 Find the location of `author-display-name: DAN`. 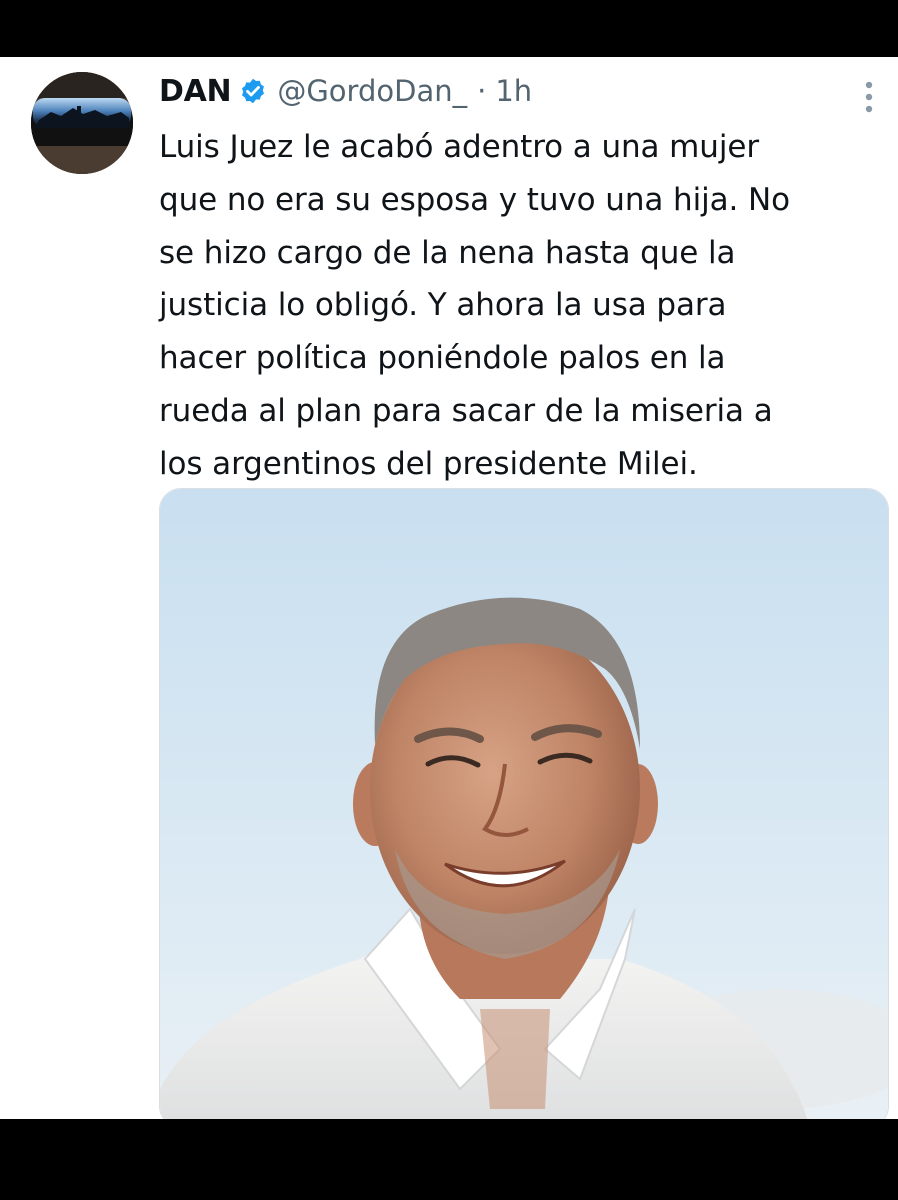

author-display-name: DAN is located at coordinates (195, 91).